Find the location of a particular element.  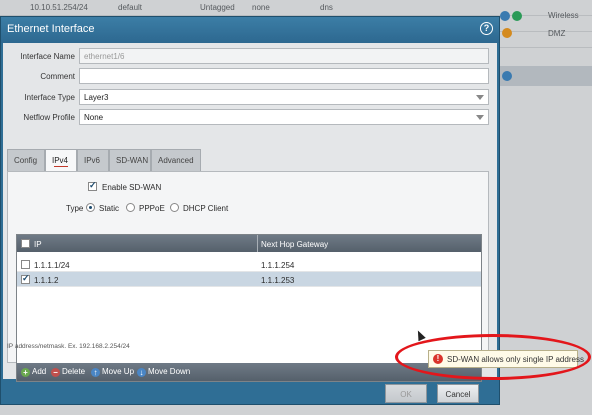

type-pppoe-radio is located at coordinates (130, 207).